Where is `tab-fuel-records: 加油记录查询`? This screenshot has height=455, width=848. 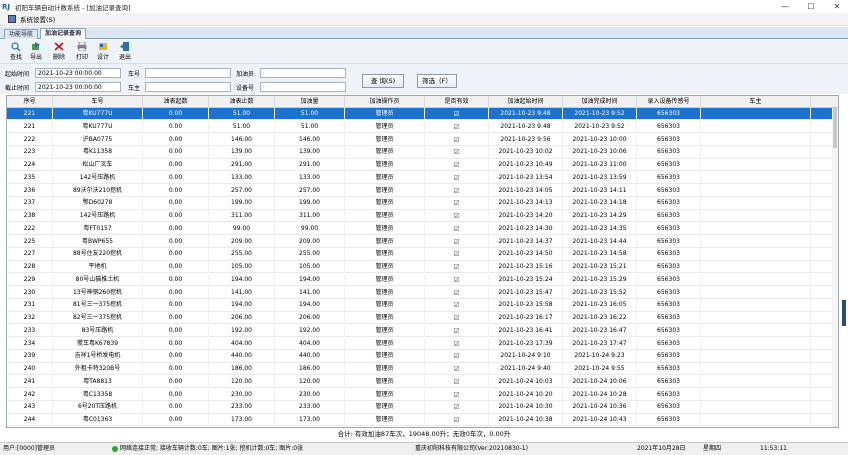 tab-fuel-records: 加油记录查询 is located at coordinates (63, 33).